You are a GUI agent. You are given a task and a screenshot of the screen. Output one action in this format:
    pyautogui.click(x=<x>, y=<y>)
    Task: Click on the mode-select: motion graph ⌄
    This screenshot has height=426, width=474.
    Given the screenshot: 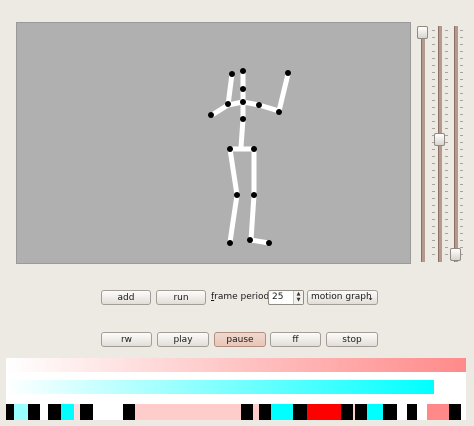 What is the action you would take?
    pyautogui.click(x=342, y=297)
    